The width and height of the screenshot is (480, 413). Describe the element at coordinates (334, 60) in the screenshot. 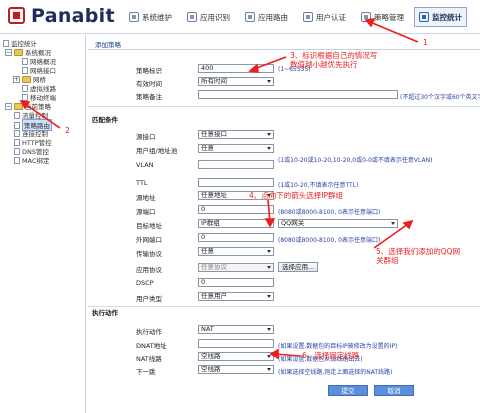

I see `annotation-step-3: 3、标识根据自己的情况写 数值越小越优先执行` at that location.